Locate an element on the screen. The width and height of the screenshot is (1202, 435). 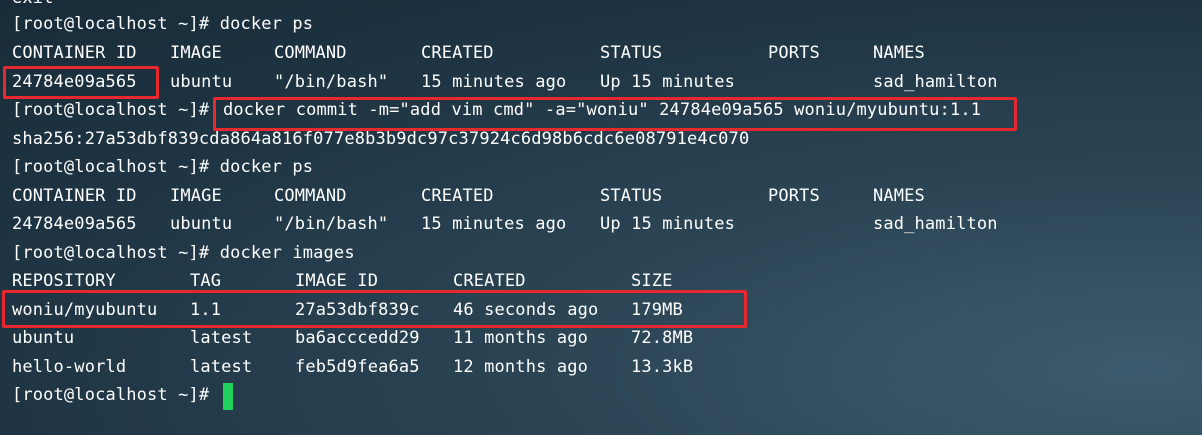
terminal-line-prompt: [root@localhost ~]# is located at coordinates (116, 395).